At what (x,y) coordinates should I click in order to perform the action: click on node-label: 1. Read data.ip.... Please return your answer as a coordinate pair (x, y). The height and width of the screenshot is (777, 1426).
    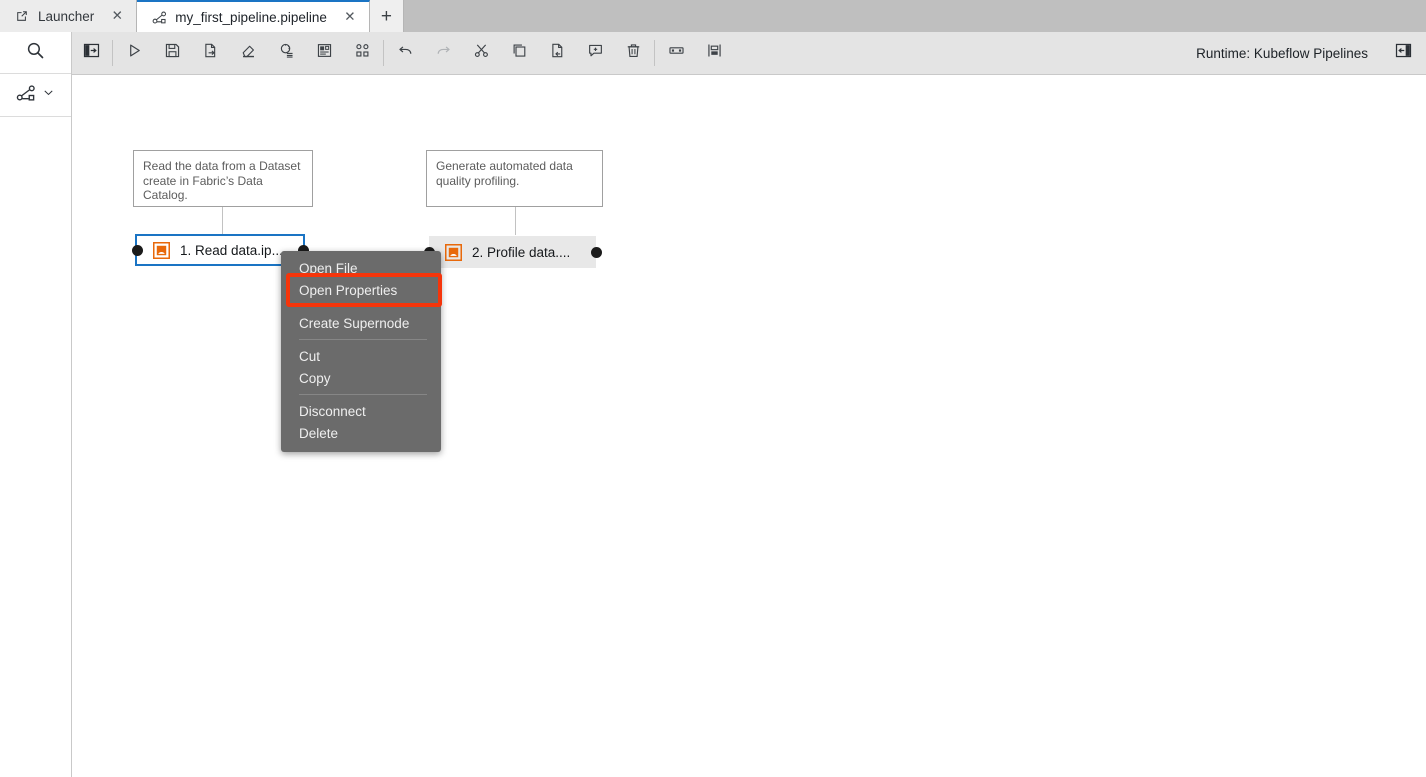
    Looking at the image, I should click on (231, 250).